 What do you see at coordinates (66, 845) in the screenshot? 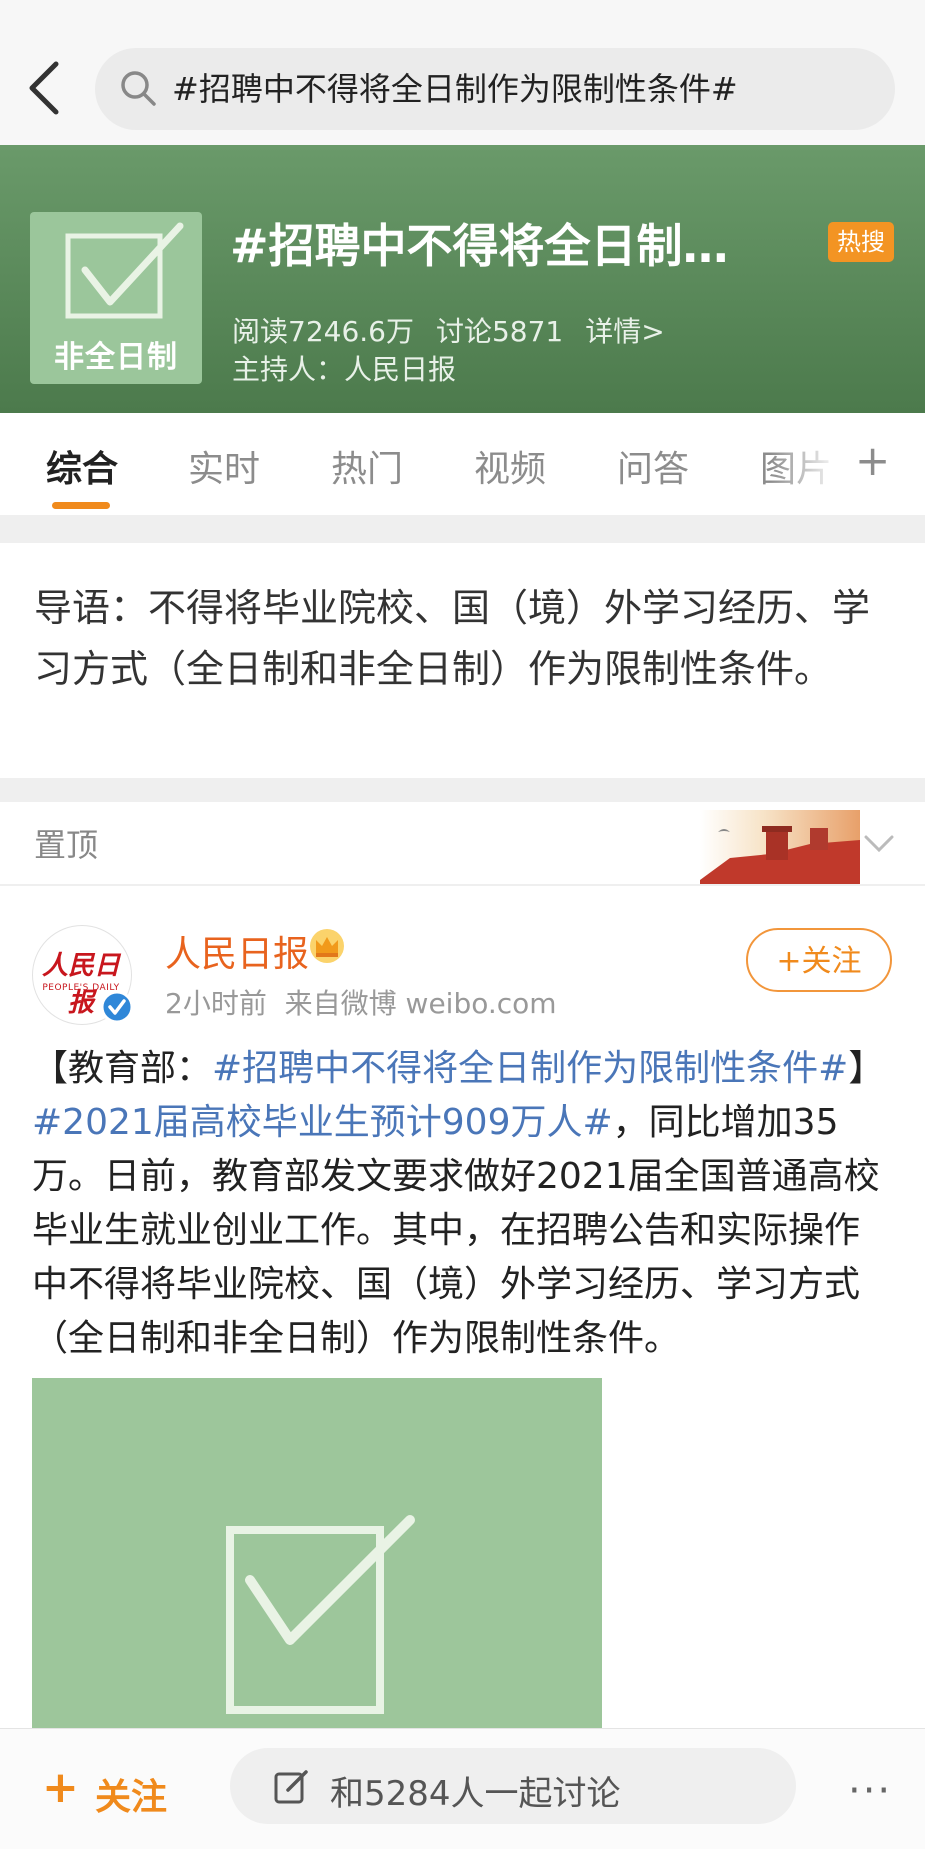
I see `pinned-label: 置顶` at bounding box center [66, 845].